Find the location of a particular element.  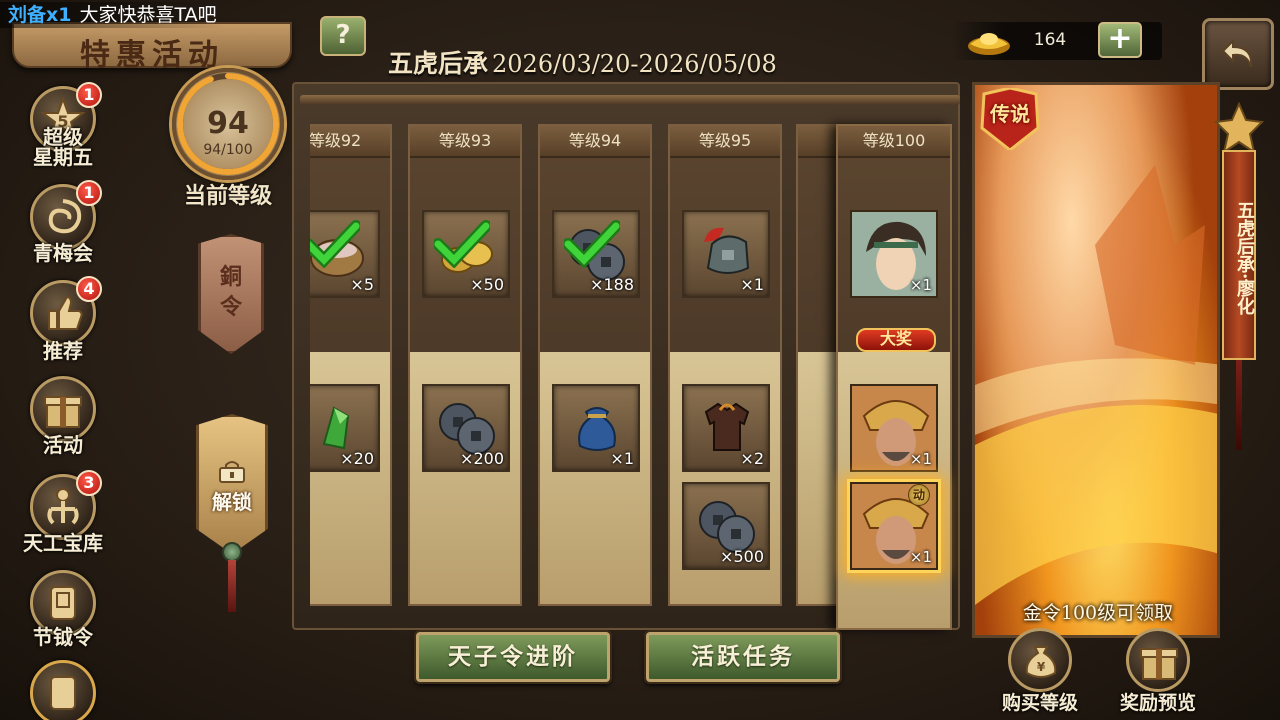

banner-rope is located at coordinates (1239, 405).